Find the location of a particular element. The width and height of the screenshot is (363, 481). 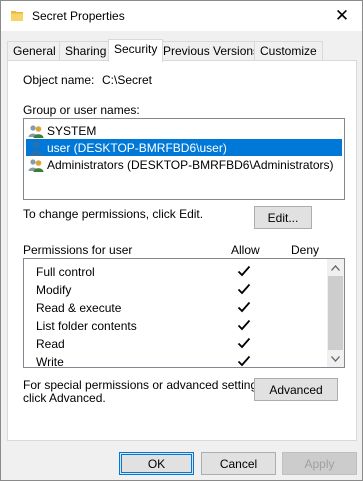

permission-name: Read & execute is located at coordinates (79, 308).